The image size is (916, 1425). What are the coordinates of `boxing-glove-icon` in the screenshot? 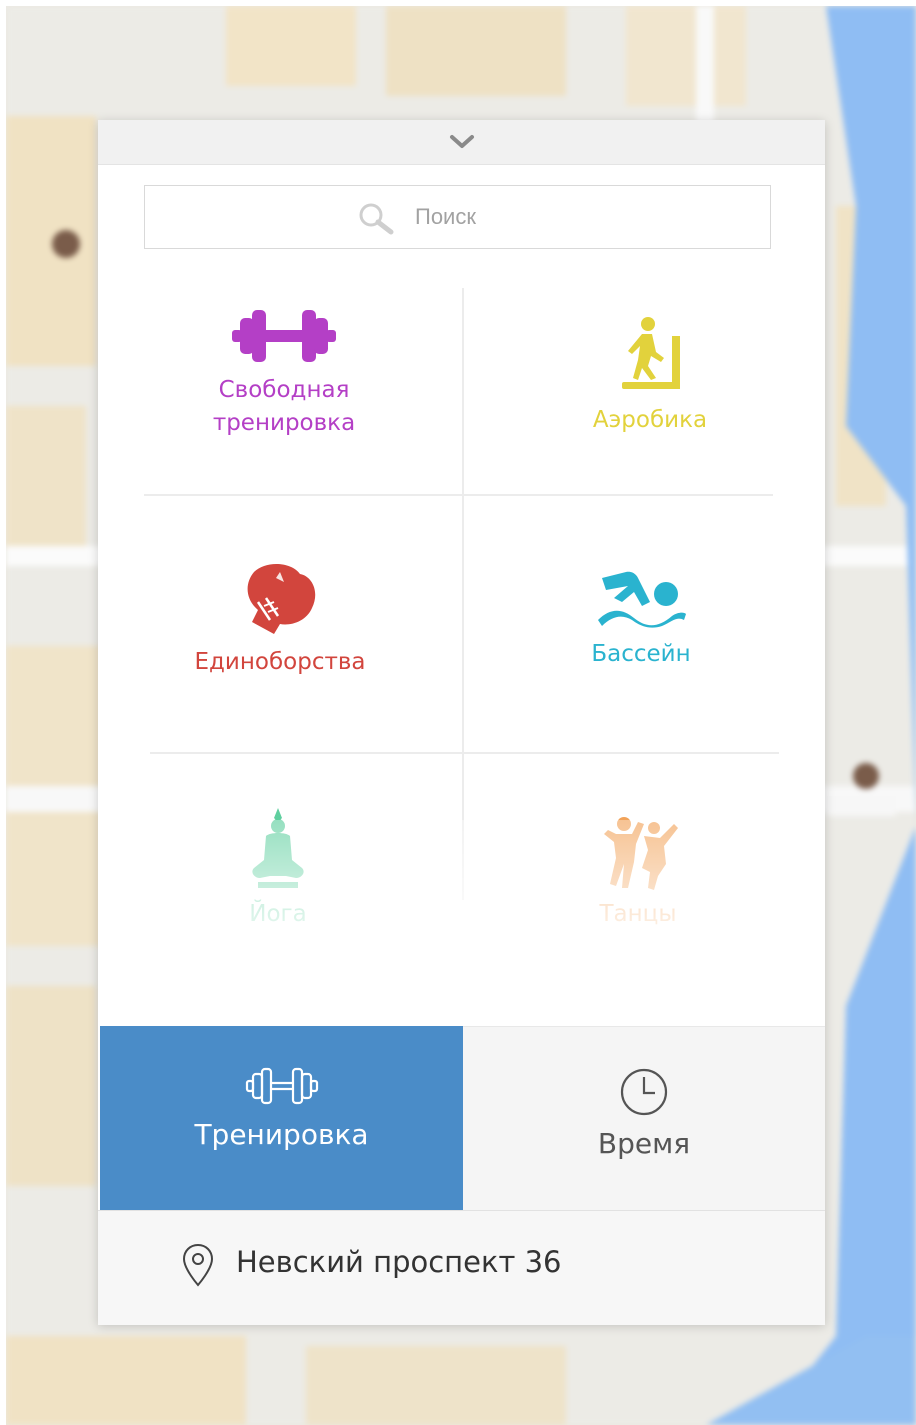 It's located at (281, 598).